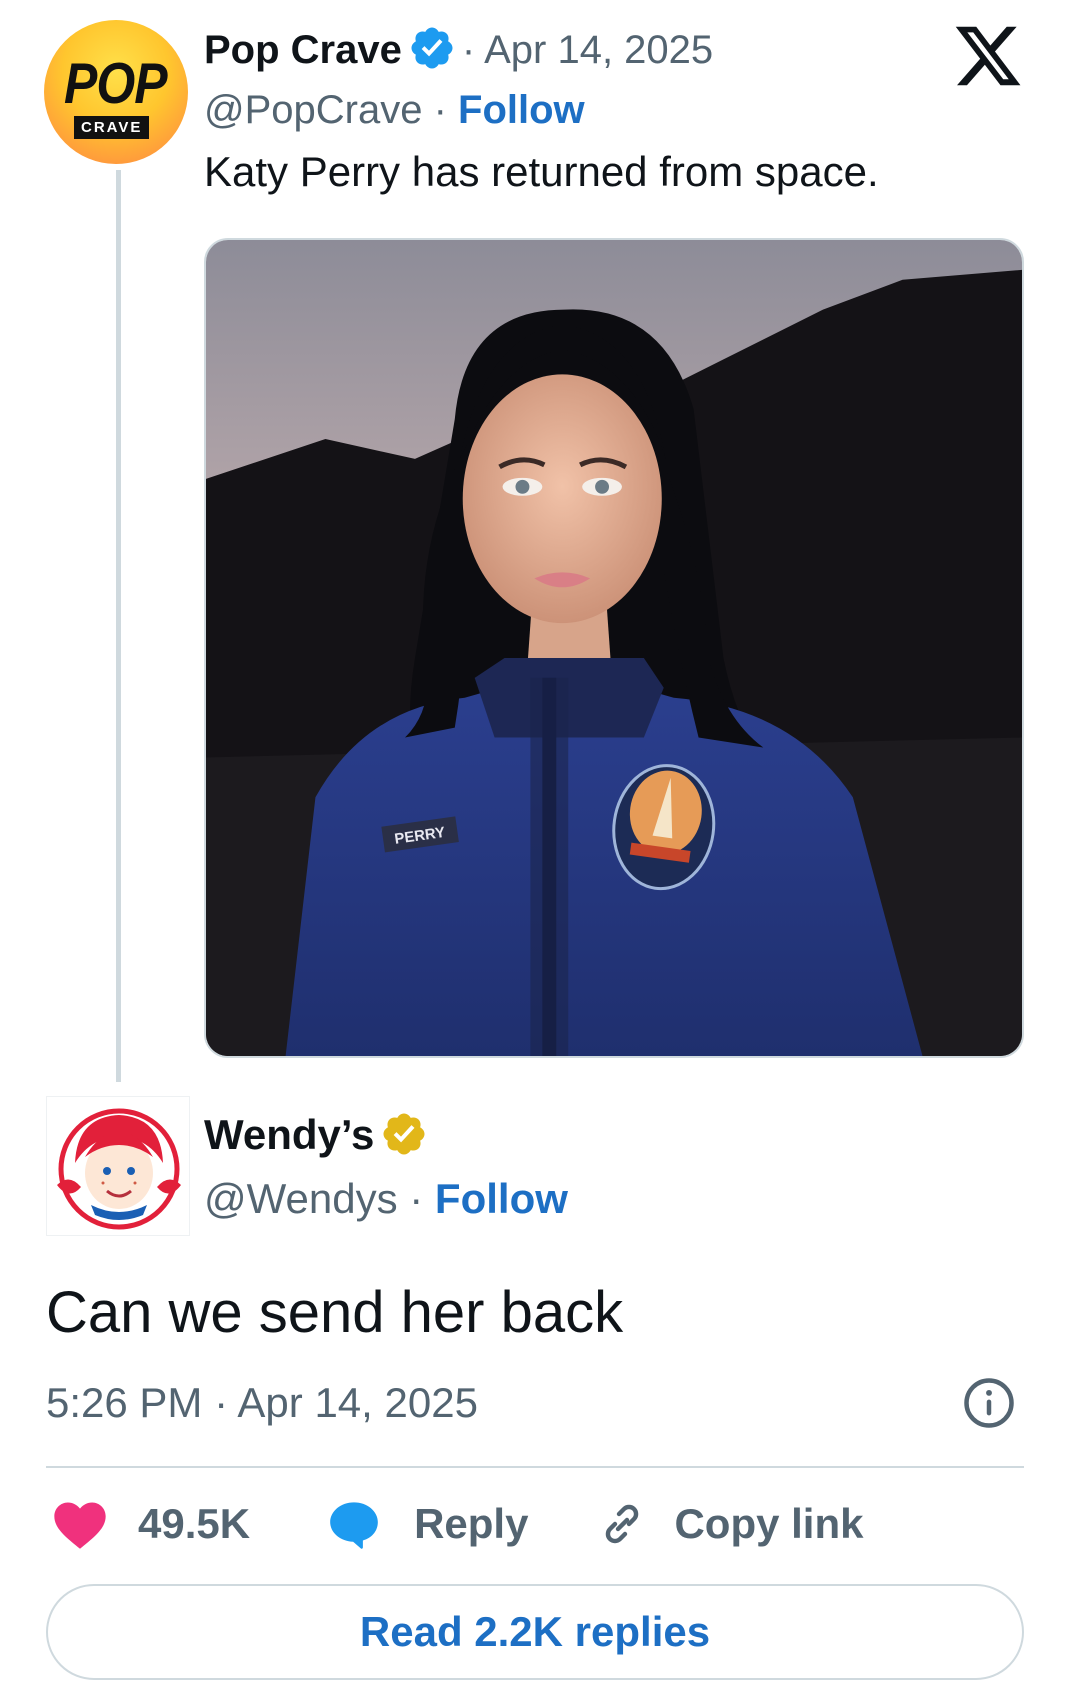 This screenshot has height=1694, width=1068. Describe the element at coordinates (989, 1403) in the screenshot. I see `info-icon` at that location.